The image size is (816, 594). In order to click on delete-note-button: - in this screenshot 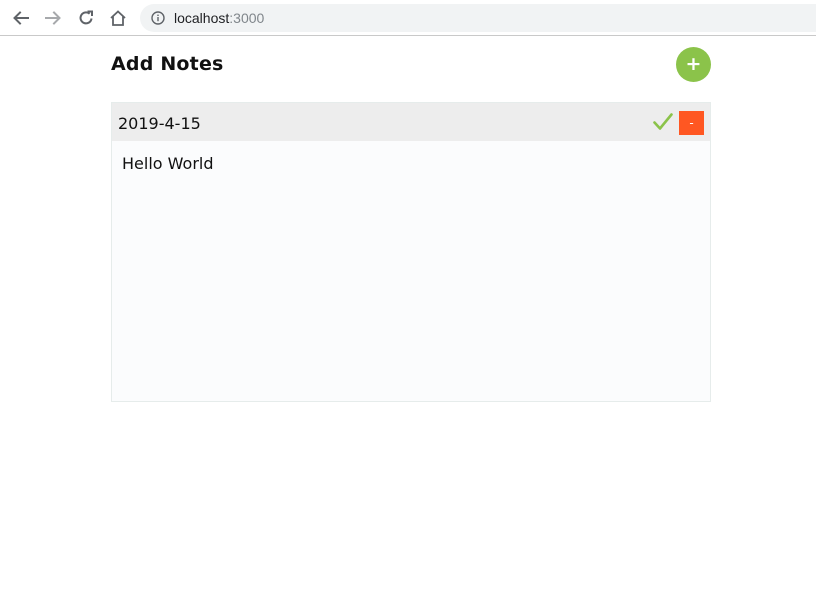, I will do `click(691, 123)`.